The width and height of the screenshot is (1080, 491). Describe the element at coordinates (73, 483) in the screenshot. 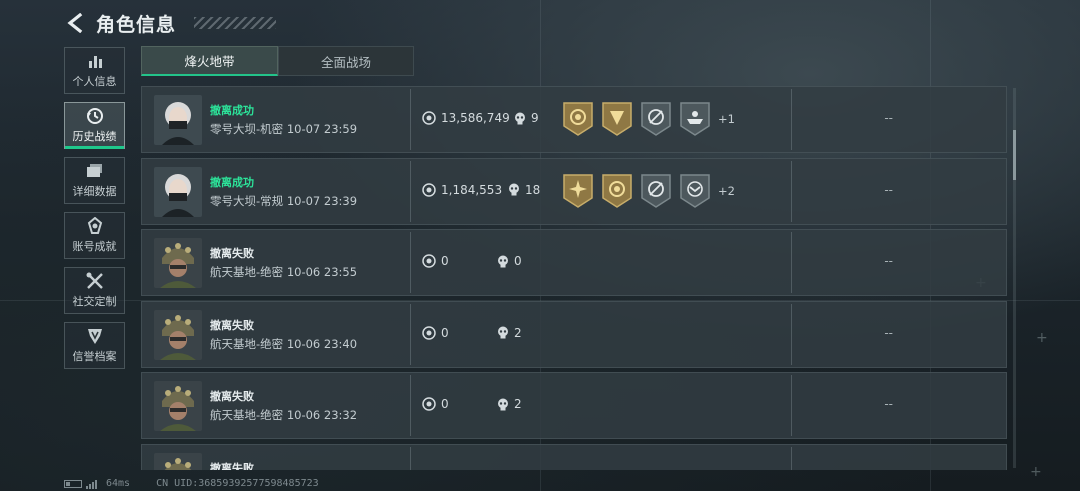

I see `battery-icon` at that location.